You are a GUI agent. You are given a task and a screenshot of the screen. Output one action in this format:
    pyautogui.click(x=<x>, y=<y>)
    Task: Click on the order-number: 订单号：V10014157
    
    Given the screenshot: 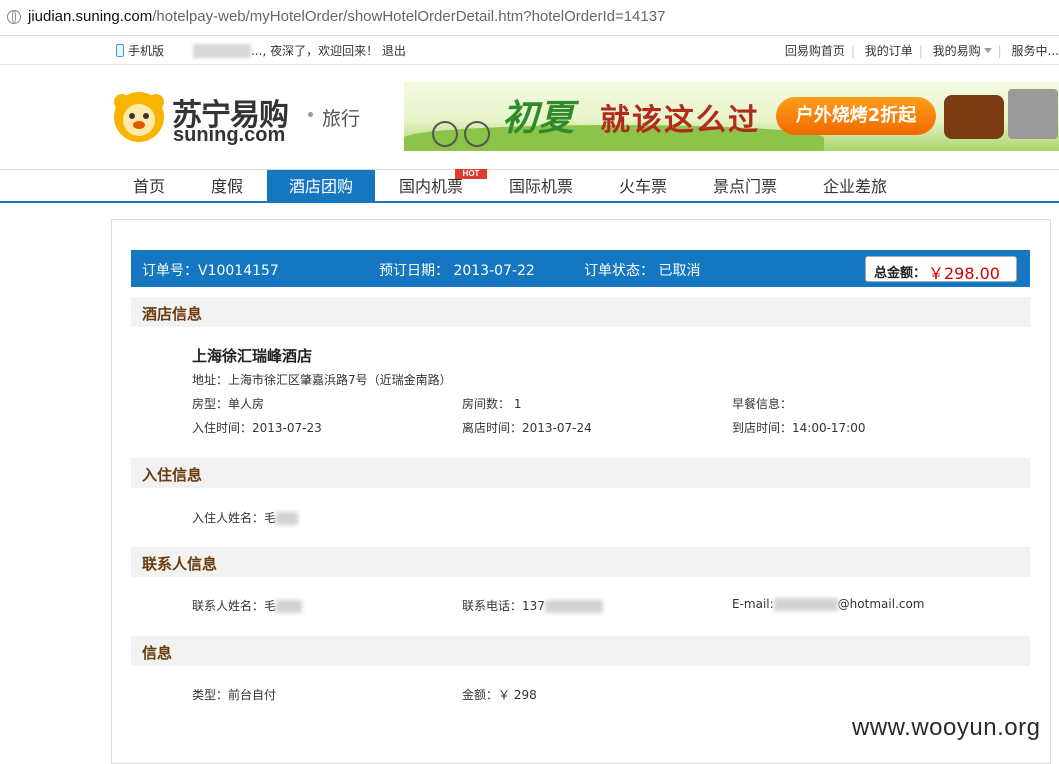 What is the action you would take?
    pyautogui.click(x=210, y=271)
    